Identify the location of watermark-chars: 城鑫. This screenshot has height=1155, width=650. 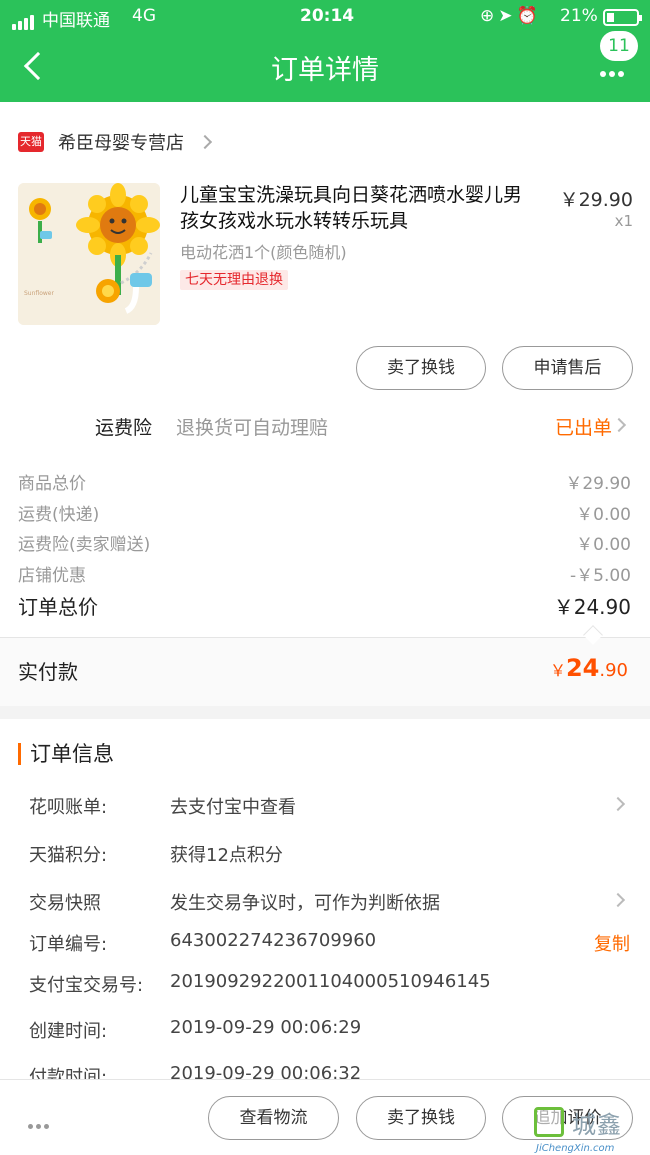
(597, 1125).